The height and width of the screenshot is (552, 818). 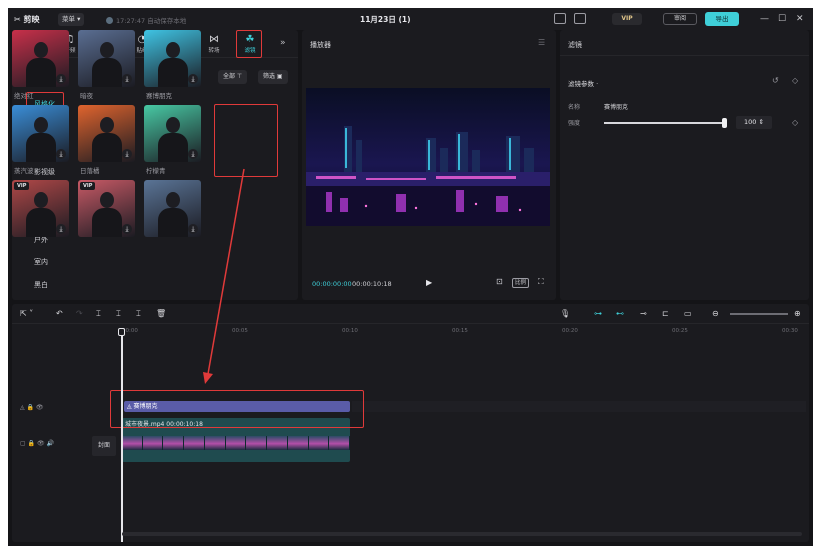 What do you see at coordinates (428, 157) in the screenshot?
I see `video-preview` at bounding box center [428, 157].